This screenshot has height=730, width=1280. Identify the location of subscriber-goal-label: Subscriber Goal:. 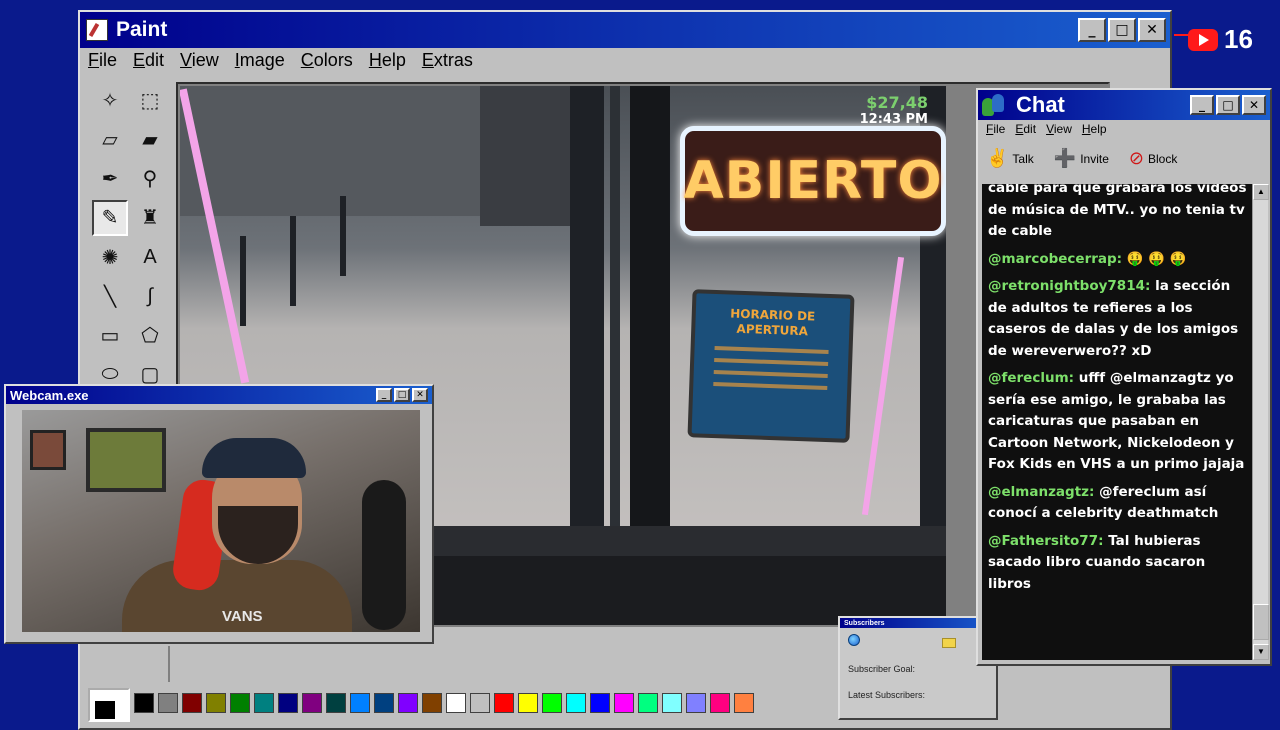
(882, 669).